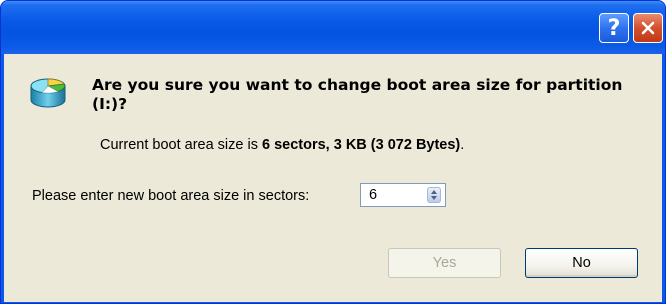 Image resolution: width=671 pixels, height=306 pixels. I want to click on close-icon, so click(648, 28).